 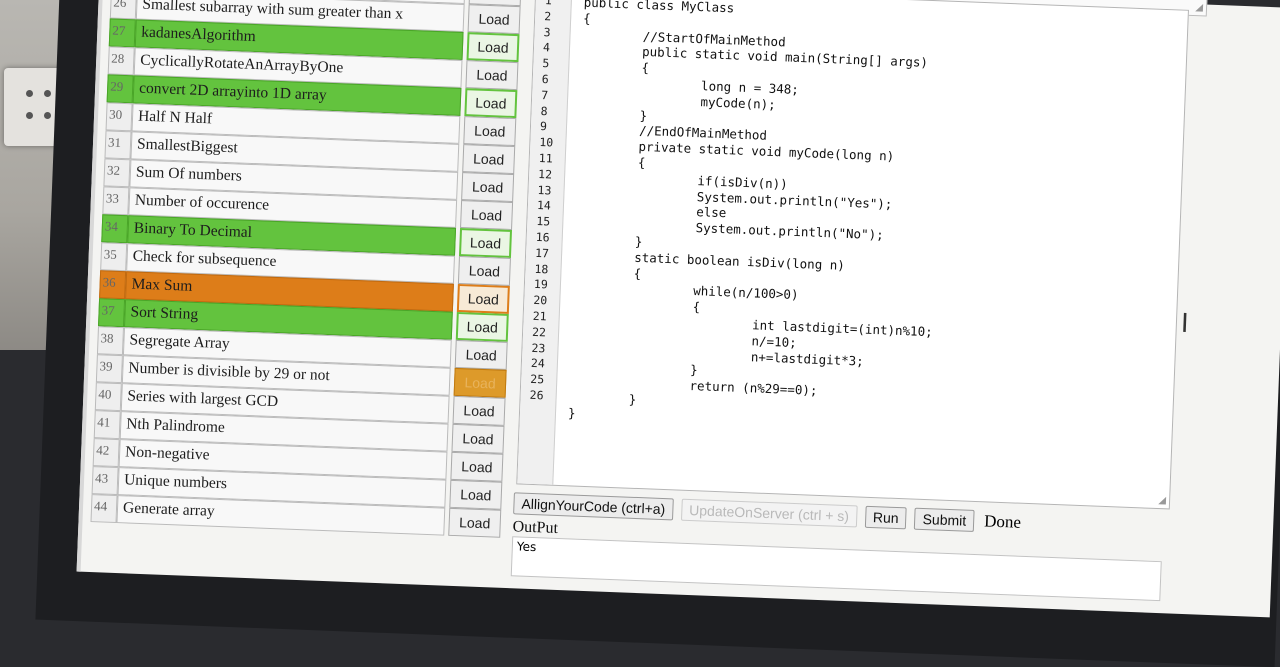 What do you see at coordinates (545, 79) in the screenshot?
I see `line-number: 6` at bounding box center [545, 79].